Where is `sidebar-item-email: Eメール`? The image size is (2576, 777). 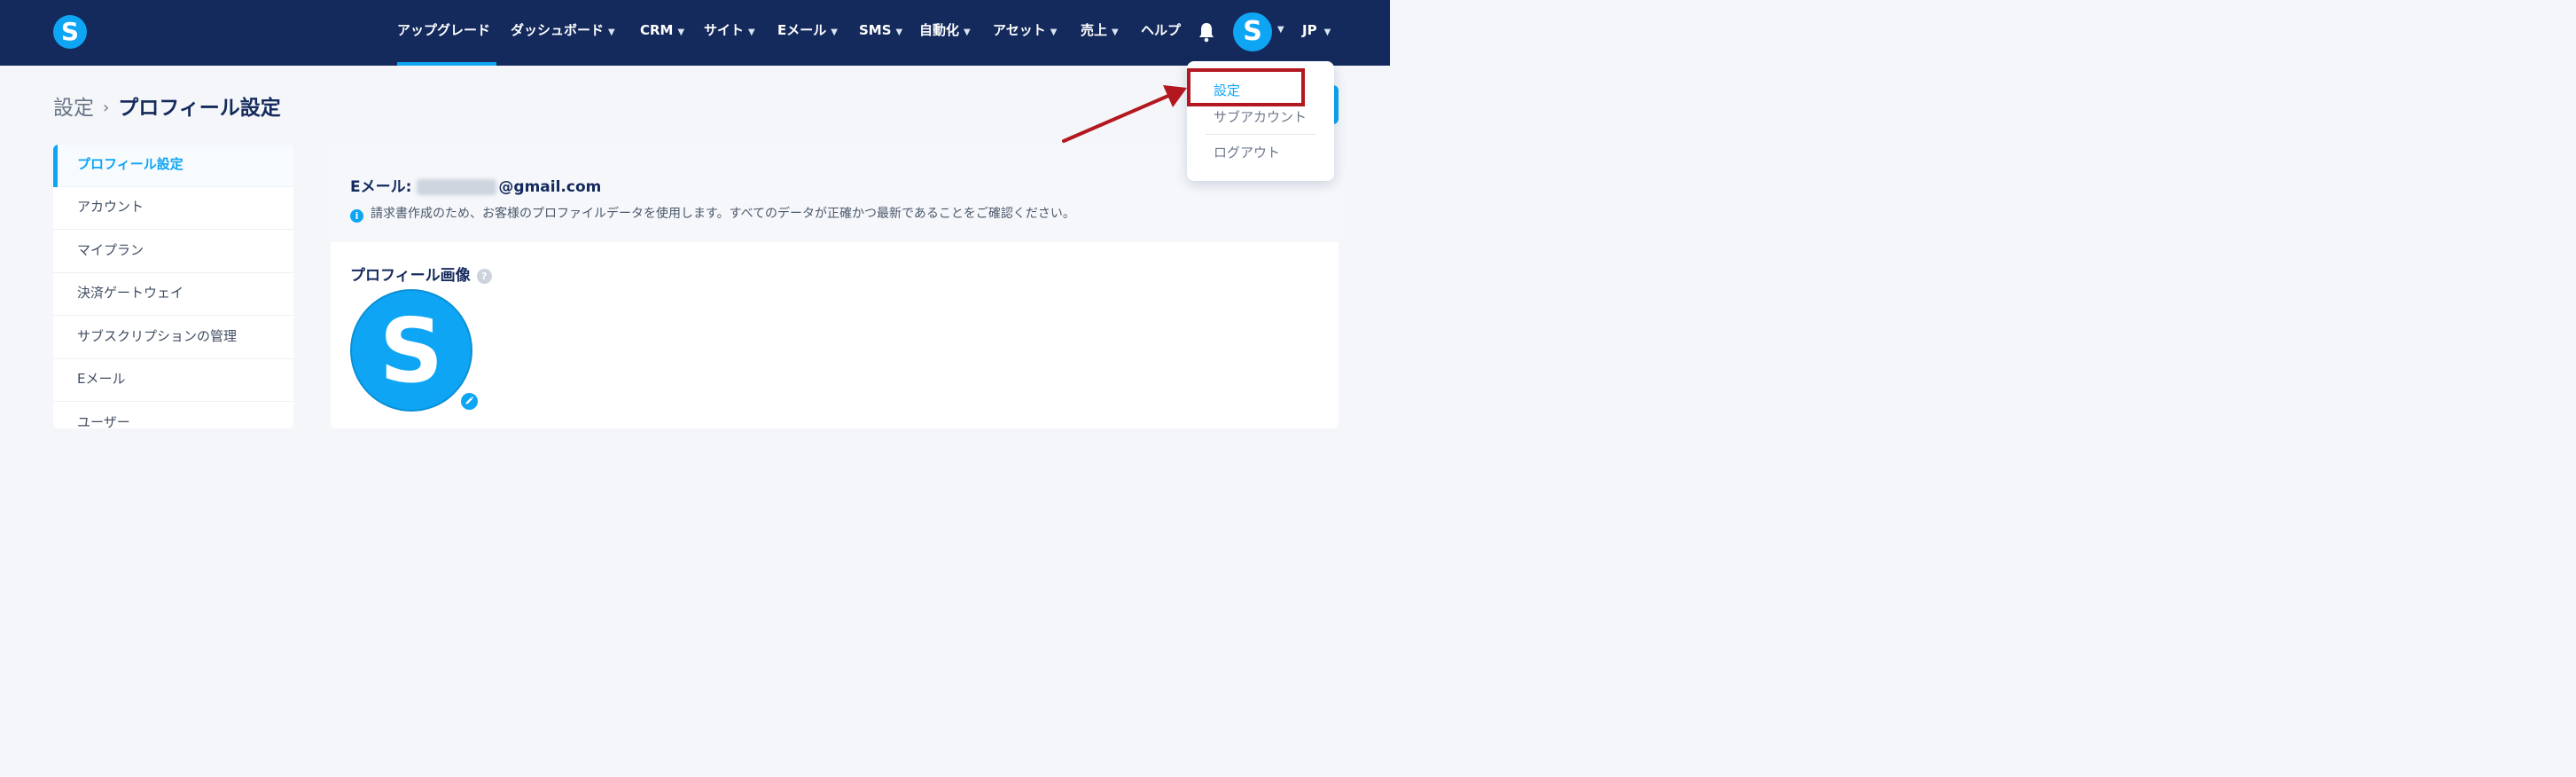
sidebar-item-email: Eメール is located at coordinates (173, 380).